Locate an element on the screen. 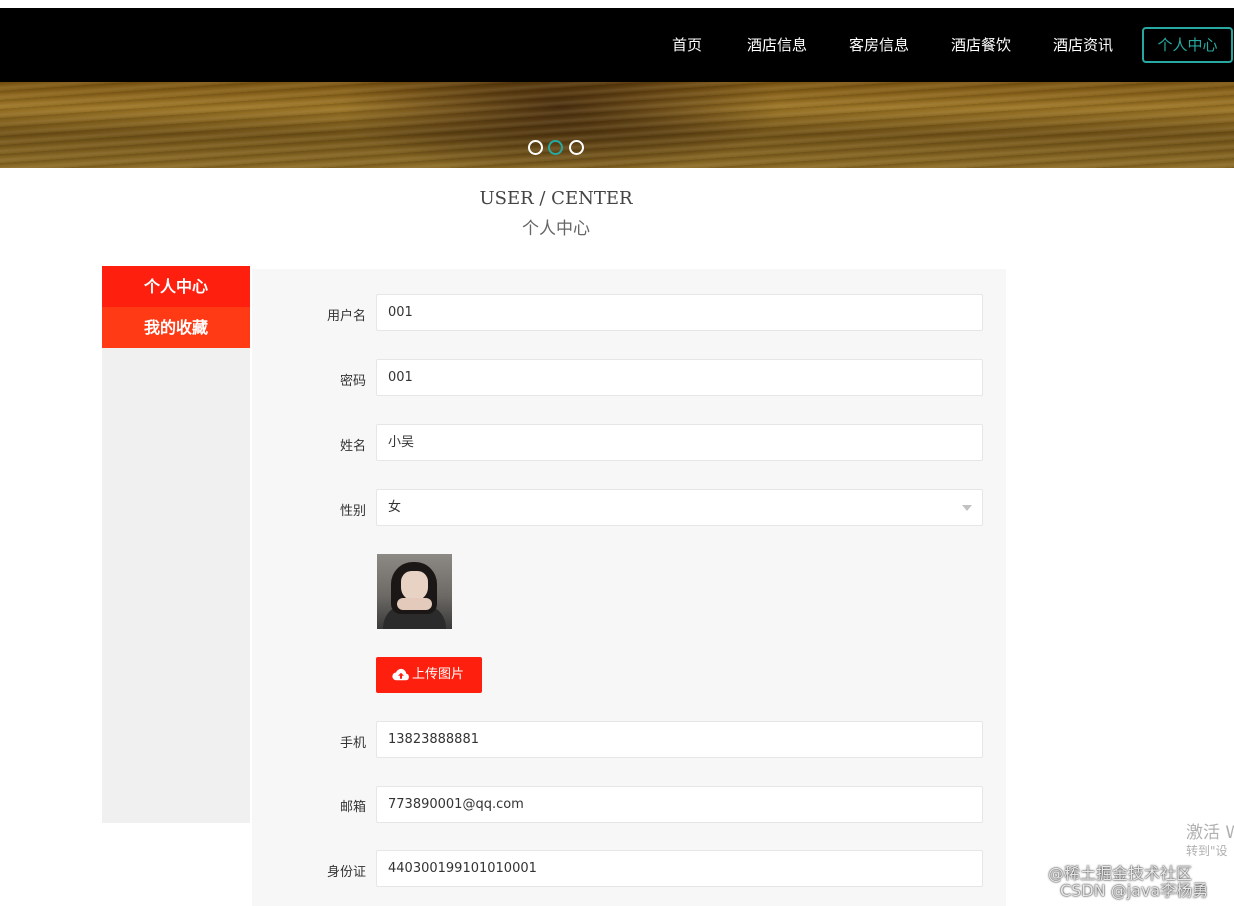  nav-hotel-info: 酒店信息 is located at coordinates (777, 45).